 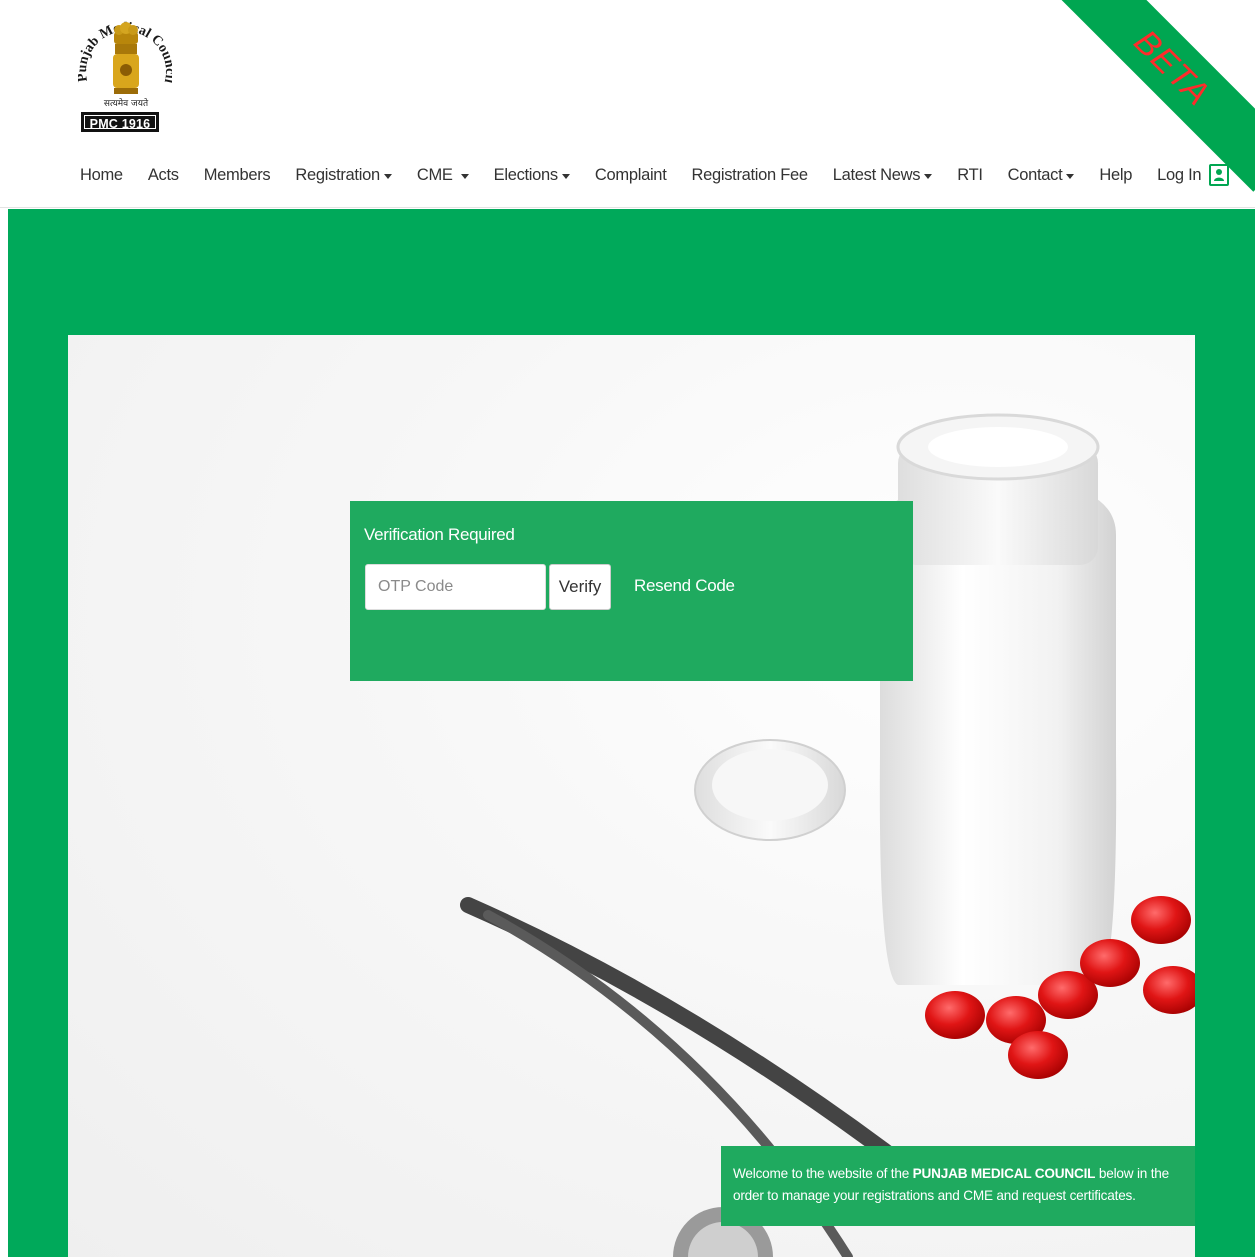 I want to click on nav-rti-label: RTI, so click(x=970, y=174).